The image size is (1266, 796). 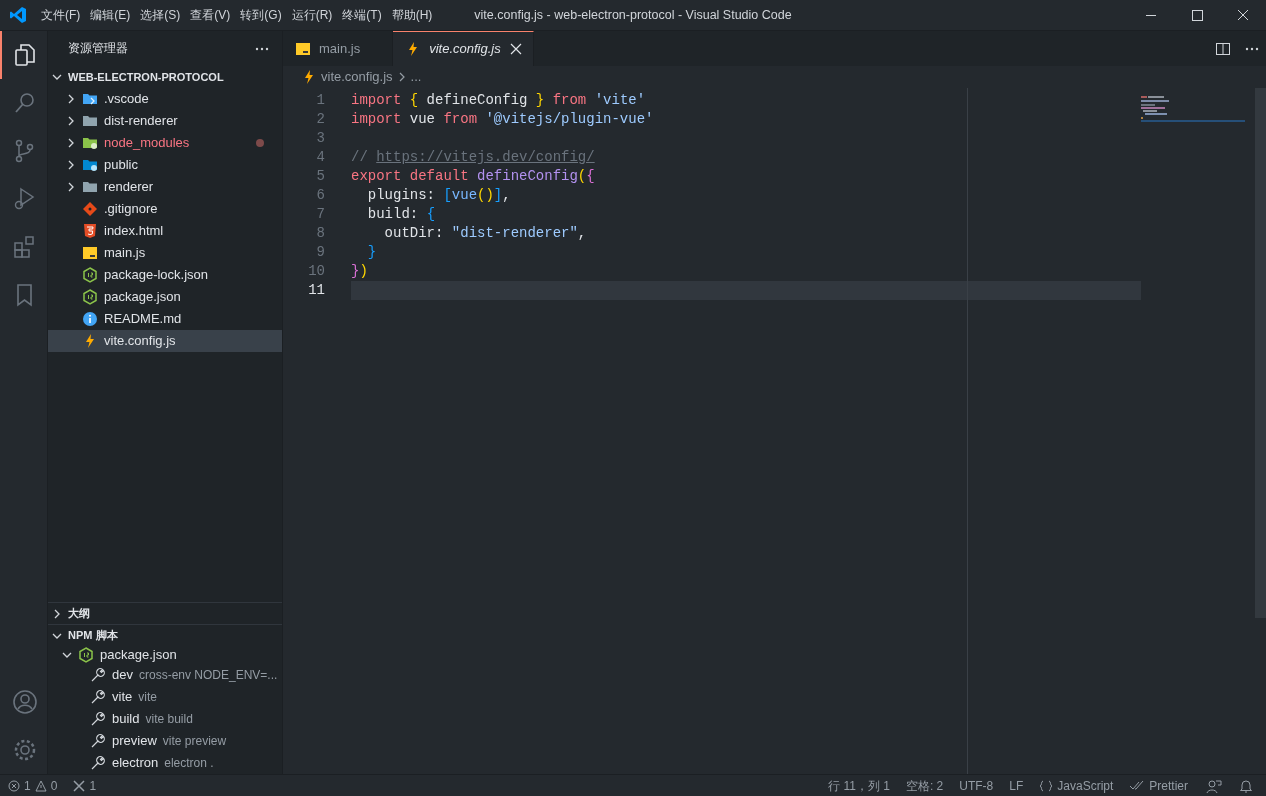 I want to click on script-name: dev, so click(x=122, y=675).